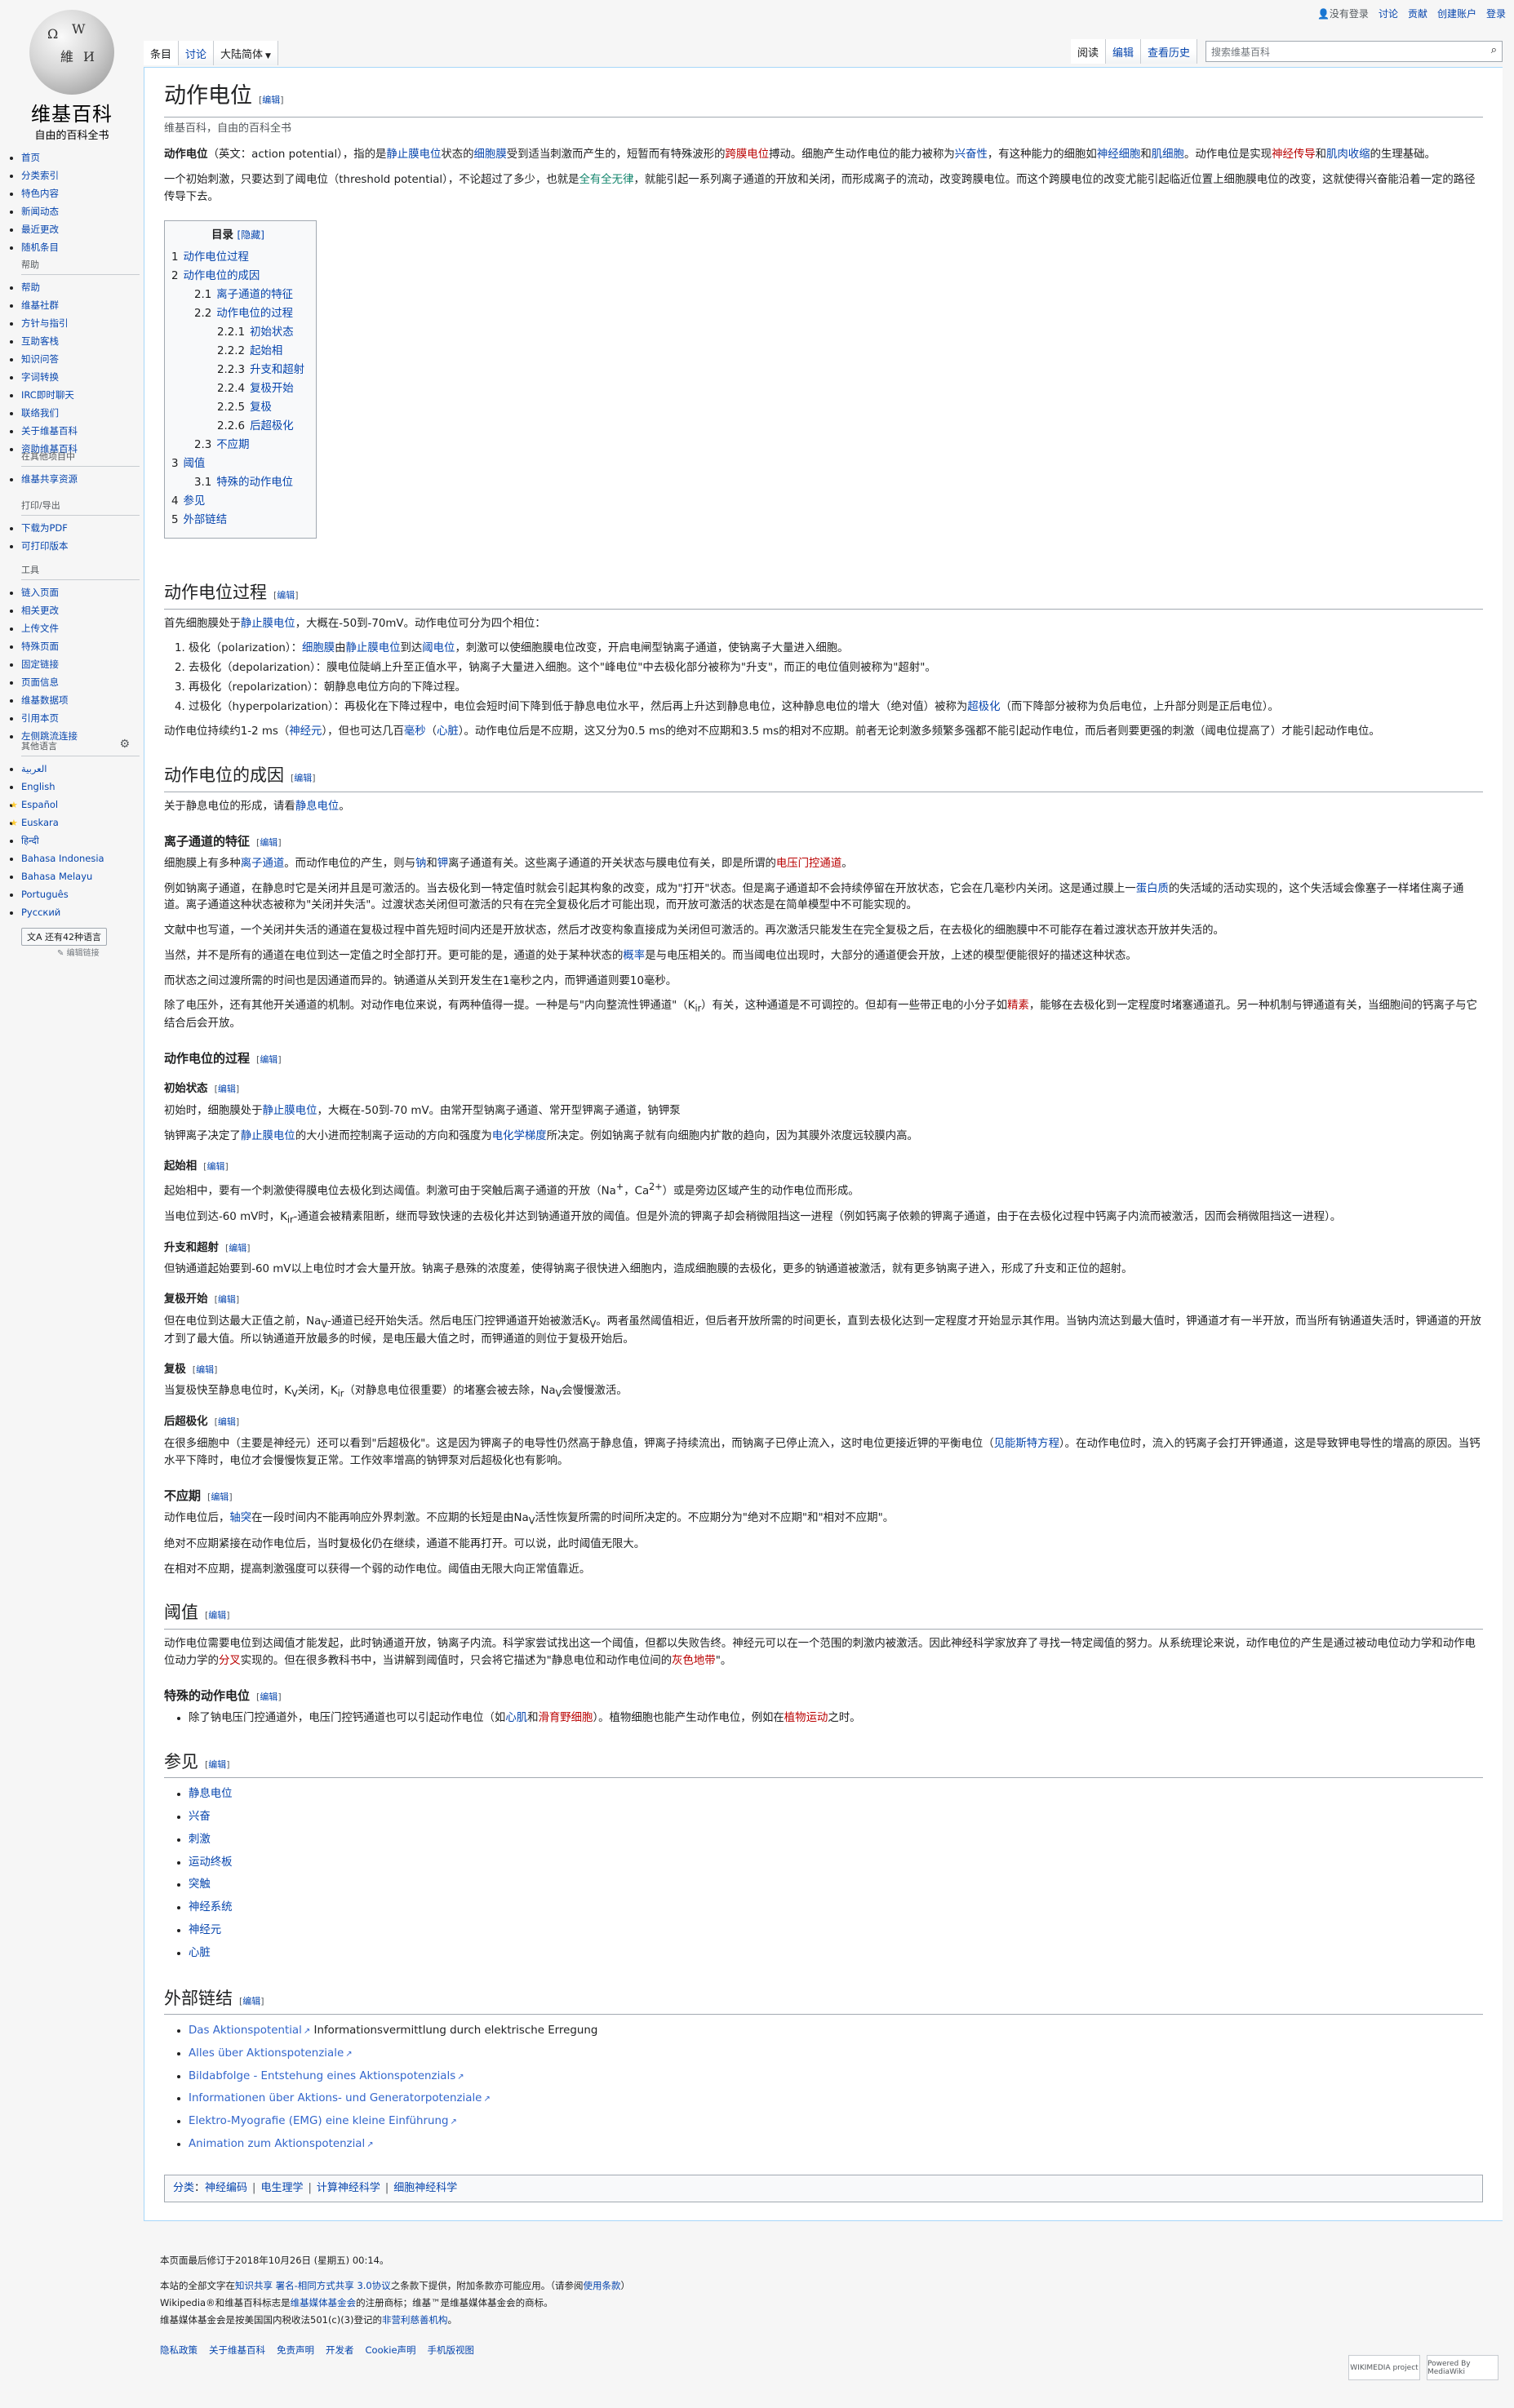 The width and height of the screenshot is (1514, 2408). I want to click on toc-item: 2.1 离子通道的特征, so click(237, 295).